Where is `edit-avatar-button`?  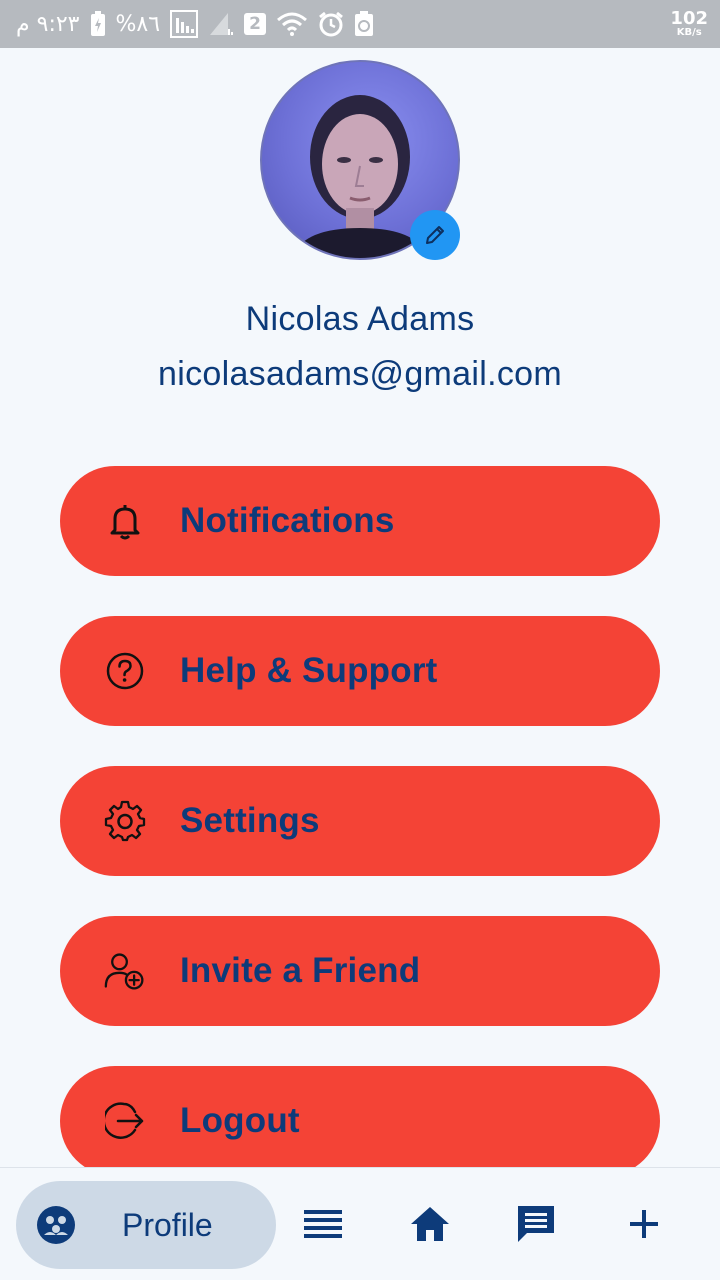
edit-avatar-button is located at coordinates (435, 235).